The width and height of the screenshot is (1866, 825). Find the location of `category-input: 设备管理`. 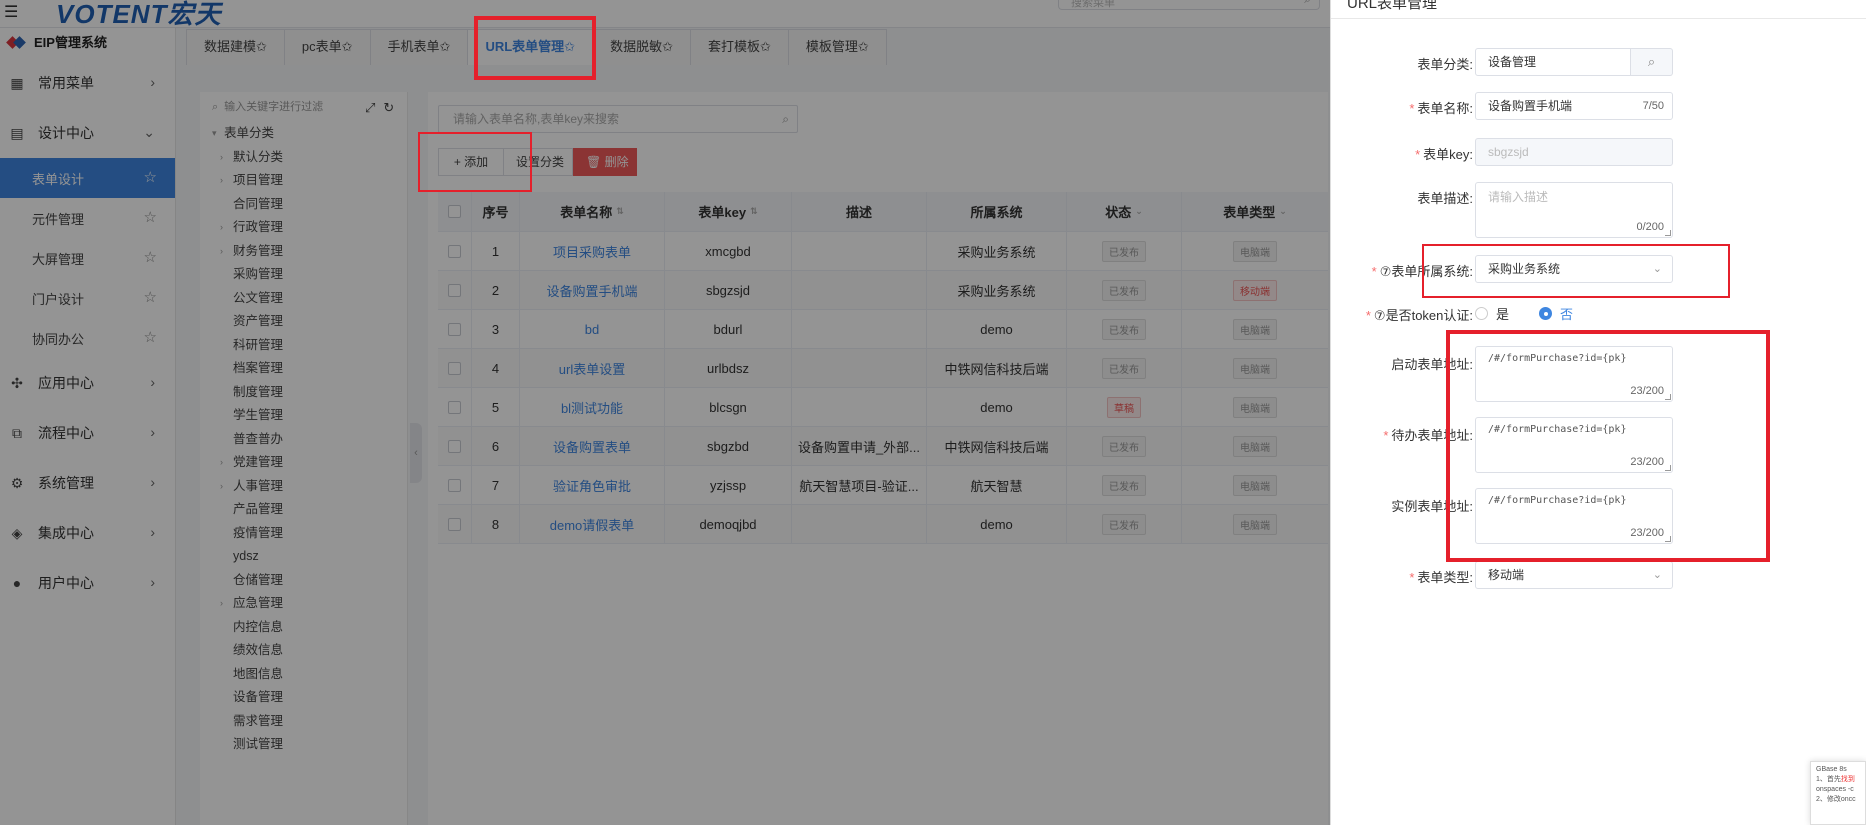

category-input: 设备管理 is located at coordinates (1553, 62).